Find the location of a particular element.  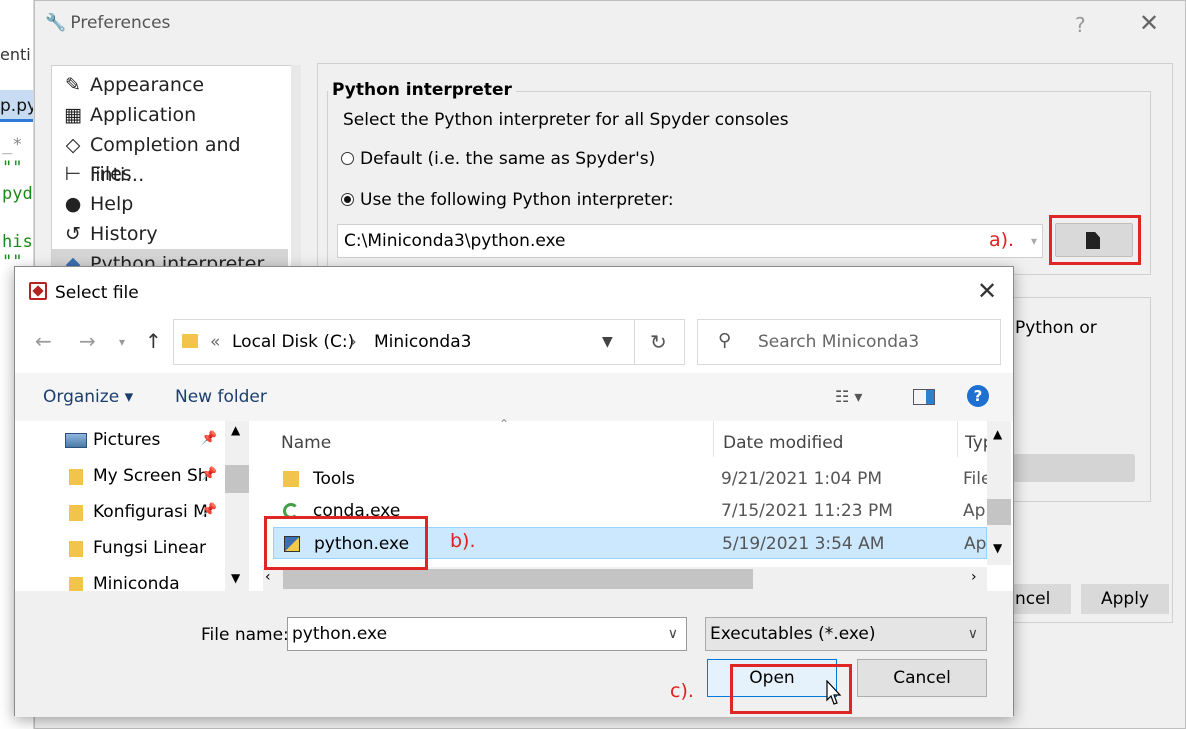

file-list-vscroll: ▲ ▼ is located at coordinates (999, 493).